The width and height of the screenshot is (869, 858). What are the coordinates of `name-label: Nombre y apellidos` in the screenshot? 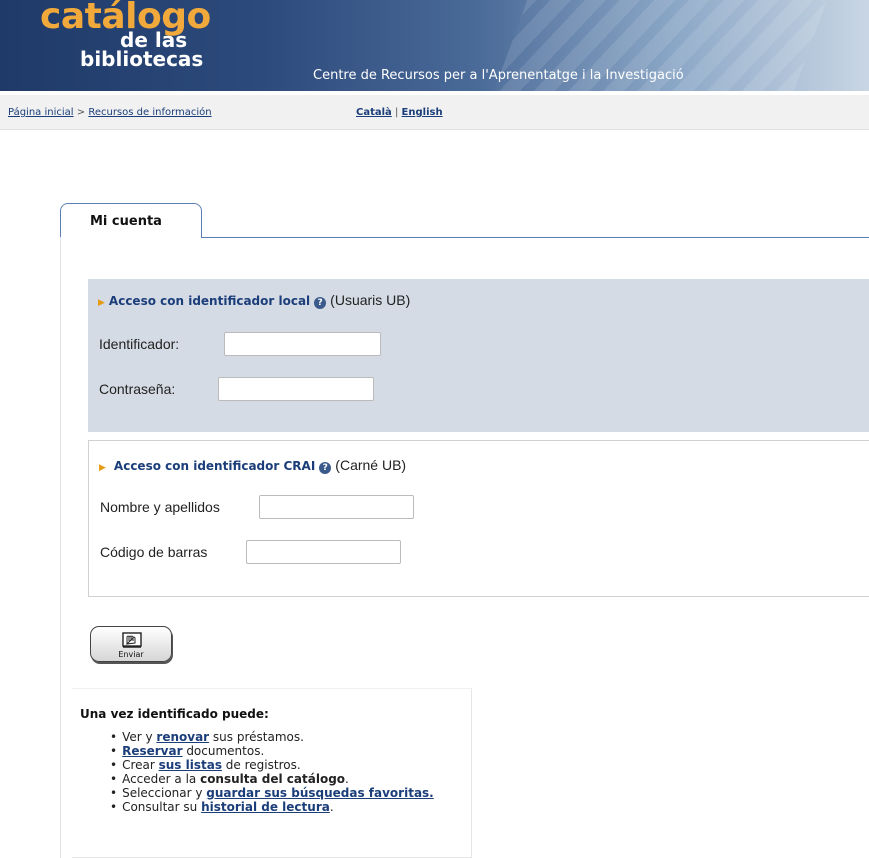 It's located at (160, 507).